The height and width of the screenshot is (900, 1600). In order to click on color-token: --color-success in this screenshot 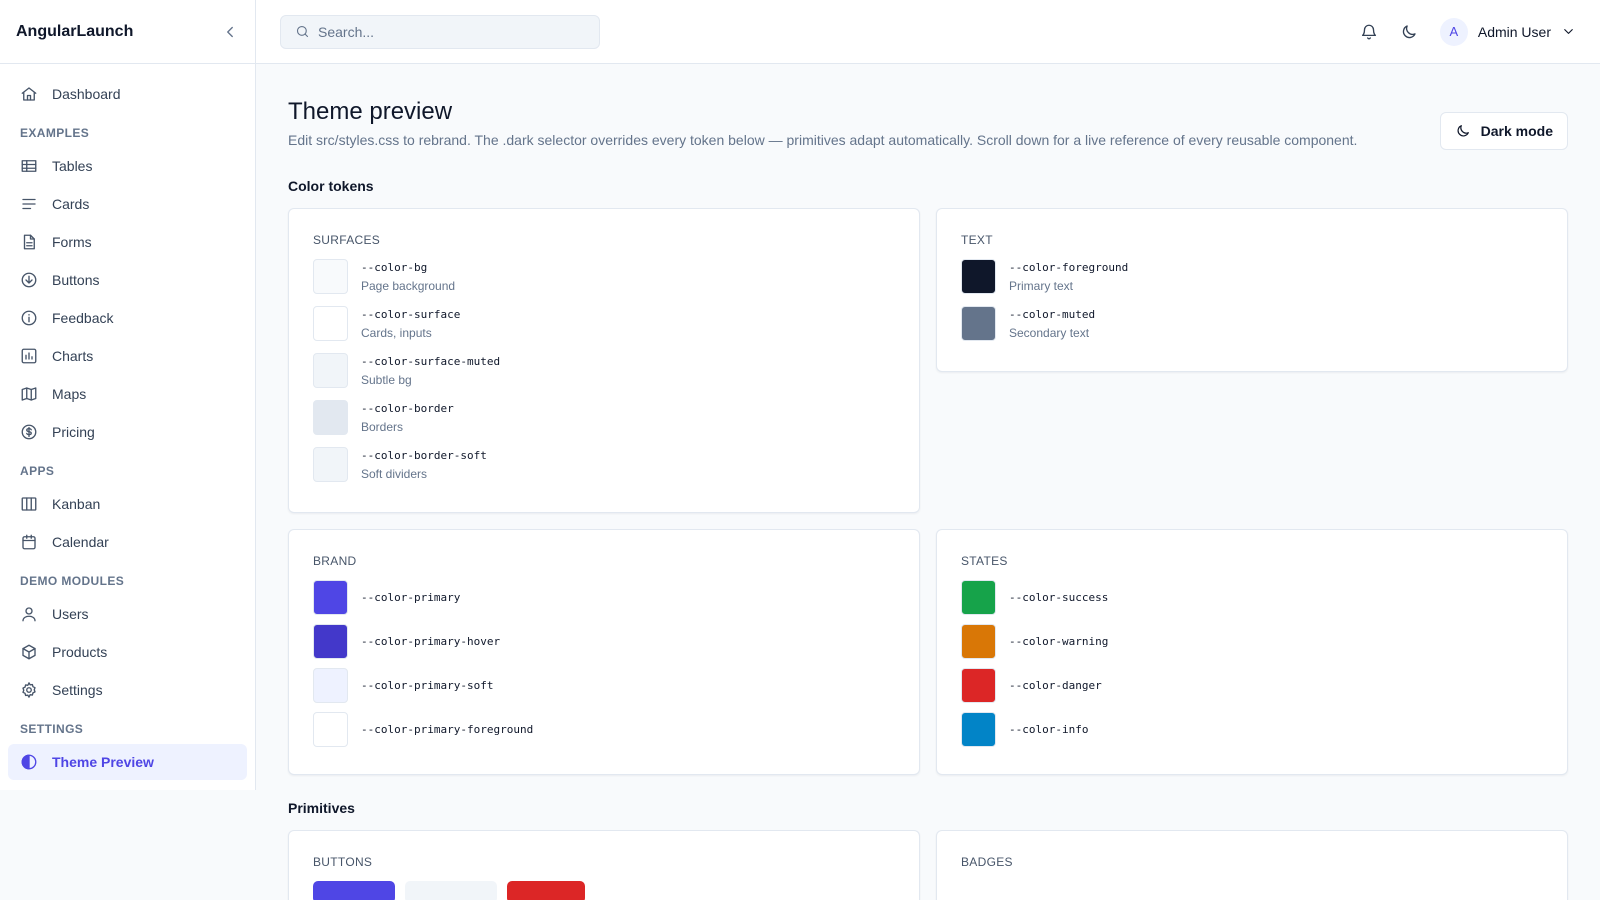, I will do `click(1252, 597)`.